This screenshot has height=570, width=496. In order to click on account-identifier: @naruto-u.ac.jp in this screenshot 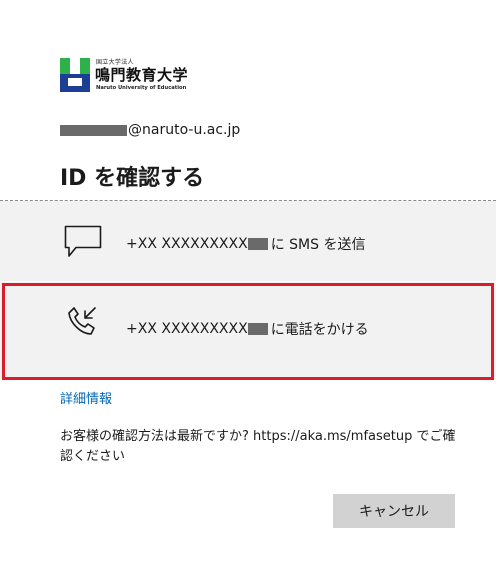, I will do `click(150, 130)`.